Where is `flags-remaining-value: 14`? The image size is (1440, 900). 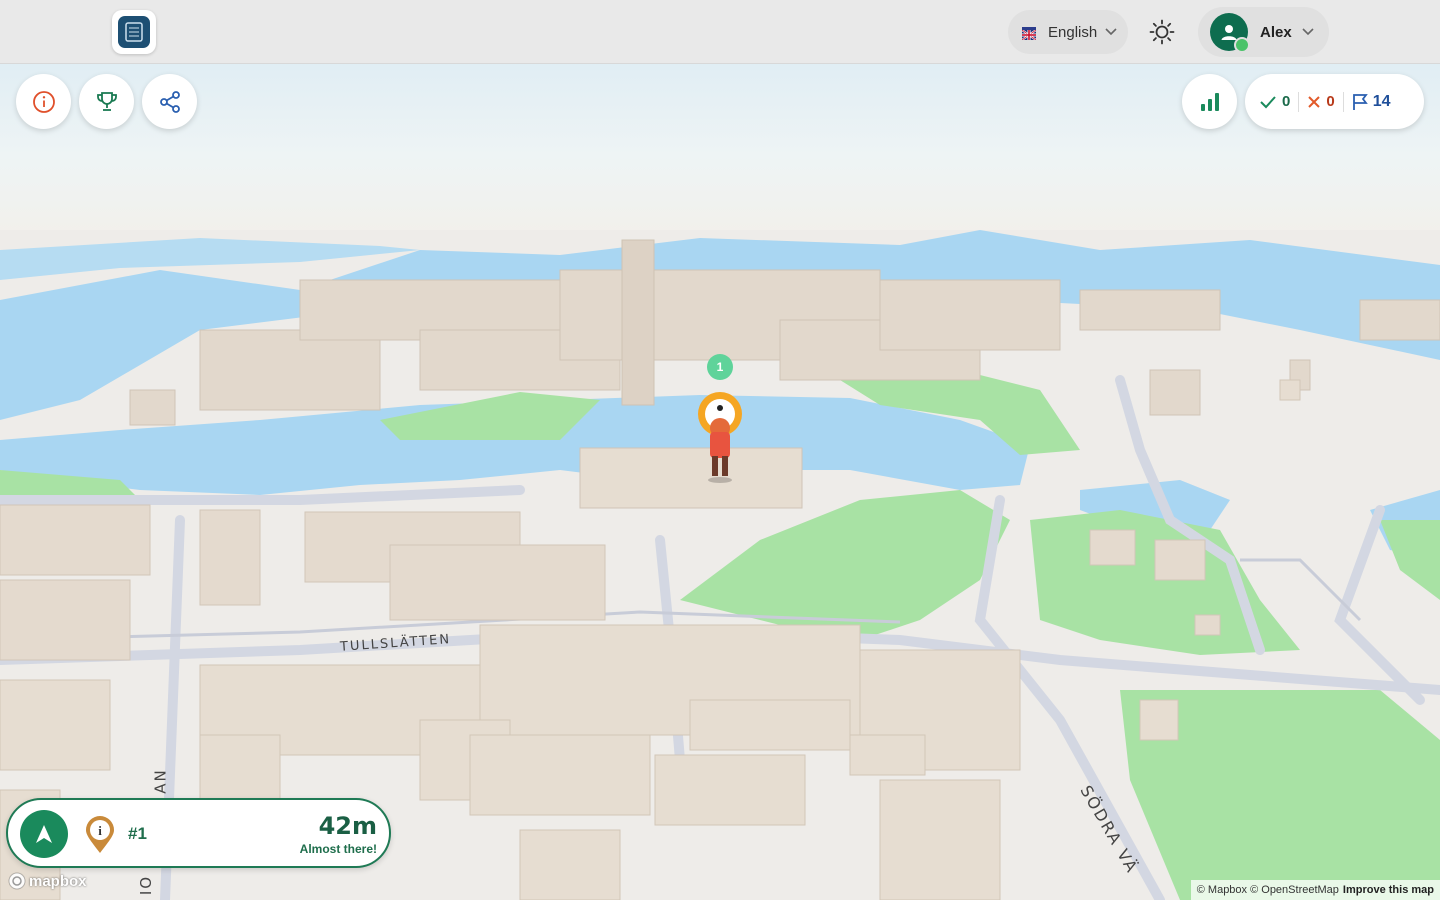
flags-remaining-value: 14 is located at coordinates (1381, 101).